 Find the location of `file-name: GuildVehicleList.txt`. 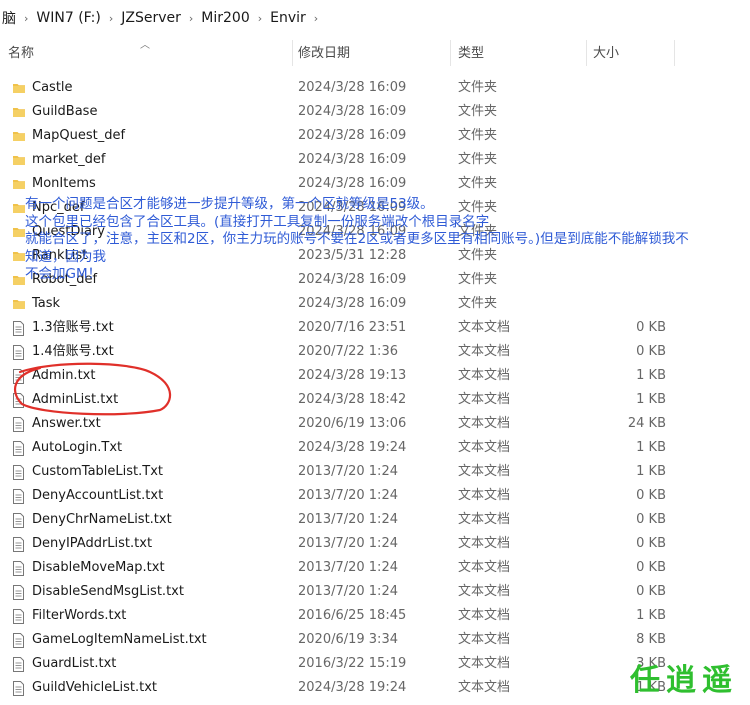

file-name: GuildVehicleList.txt is located at coordinates (95, 687).